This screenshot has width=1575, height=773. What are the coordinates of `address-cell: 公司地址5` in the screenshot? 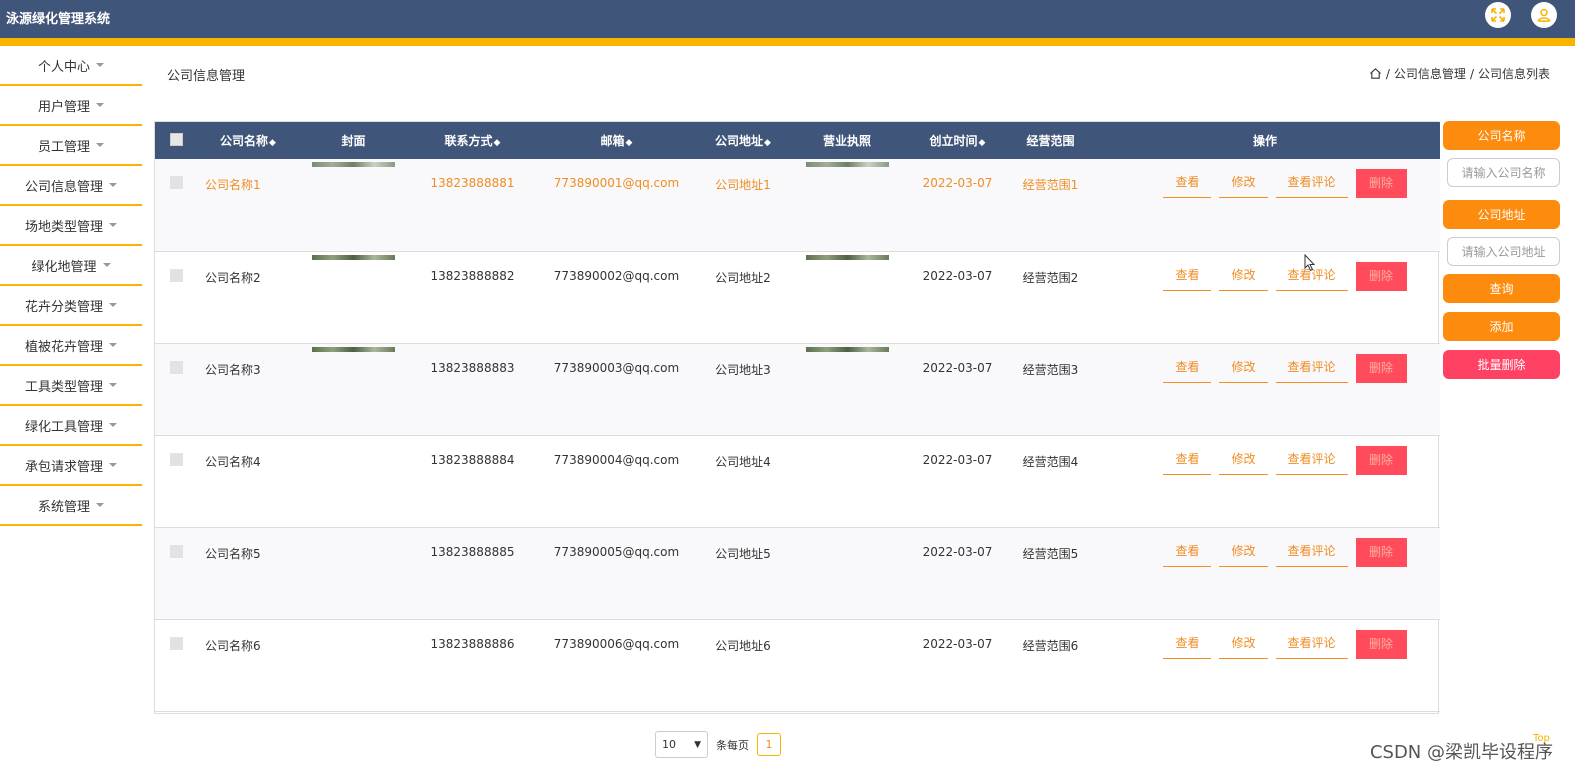 It's located at (743, 553).